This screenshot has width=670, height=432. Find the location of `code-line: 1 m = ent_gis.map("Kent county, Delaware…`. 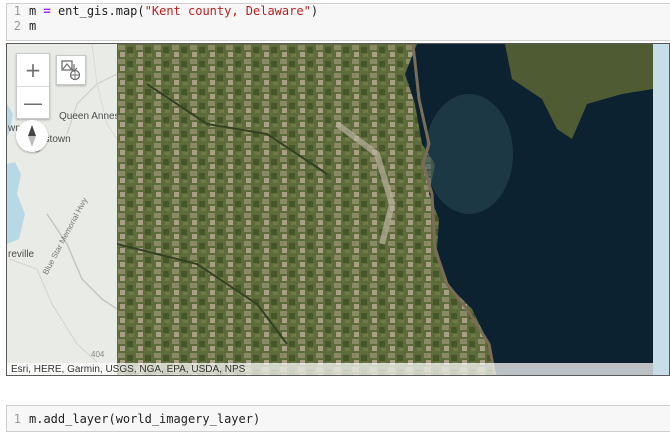

code-line: 1 m = ent_gis.map("Kent county, Delaware… is located at coordinates (338, 11).